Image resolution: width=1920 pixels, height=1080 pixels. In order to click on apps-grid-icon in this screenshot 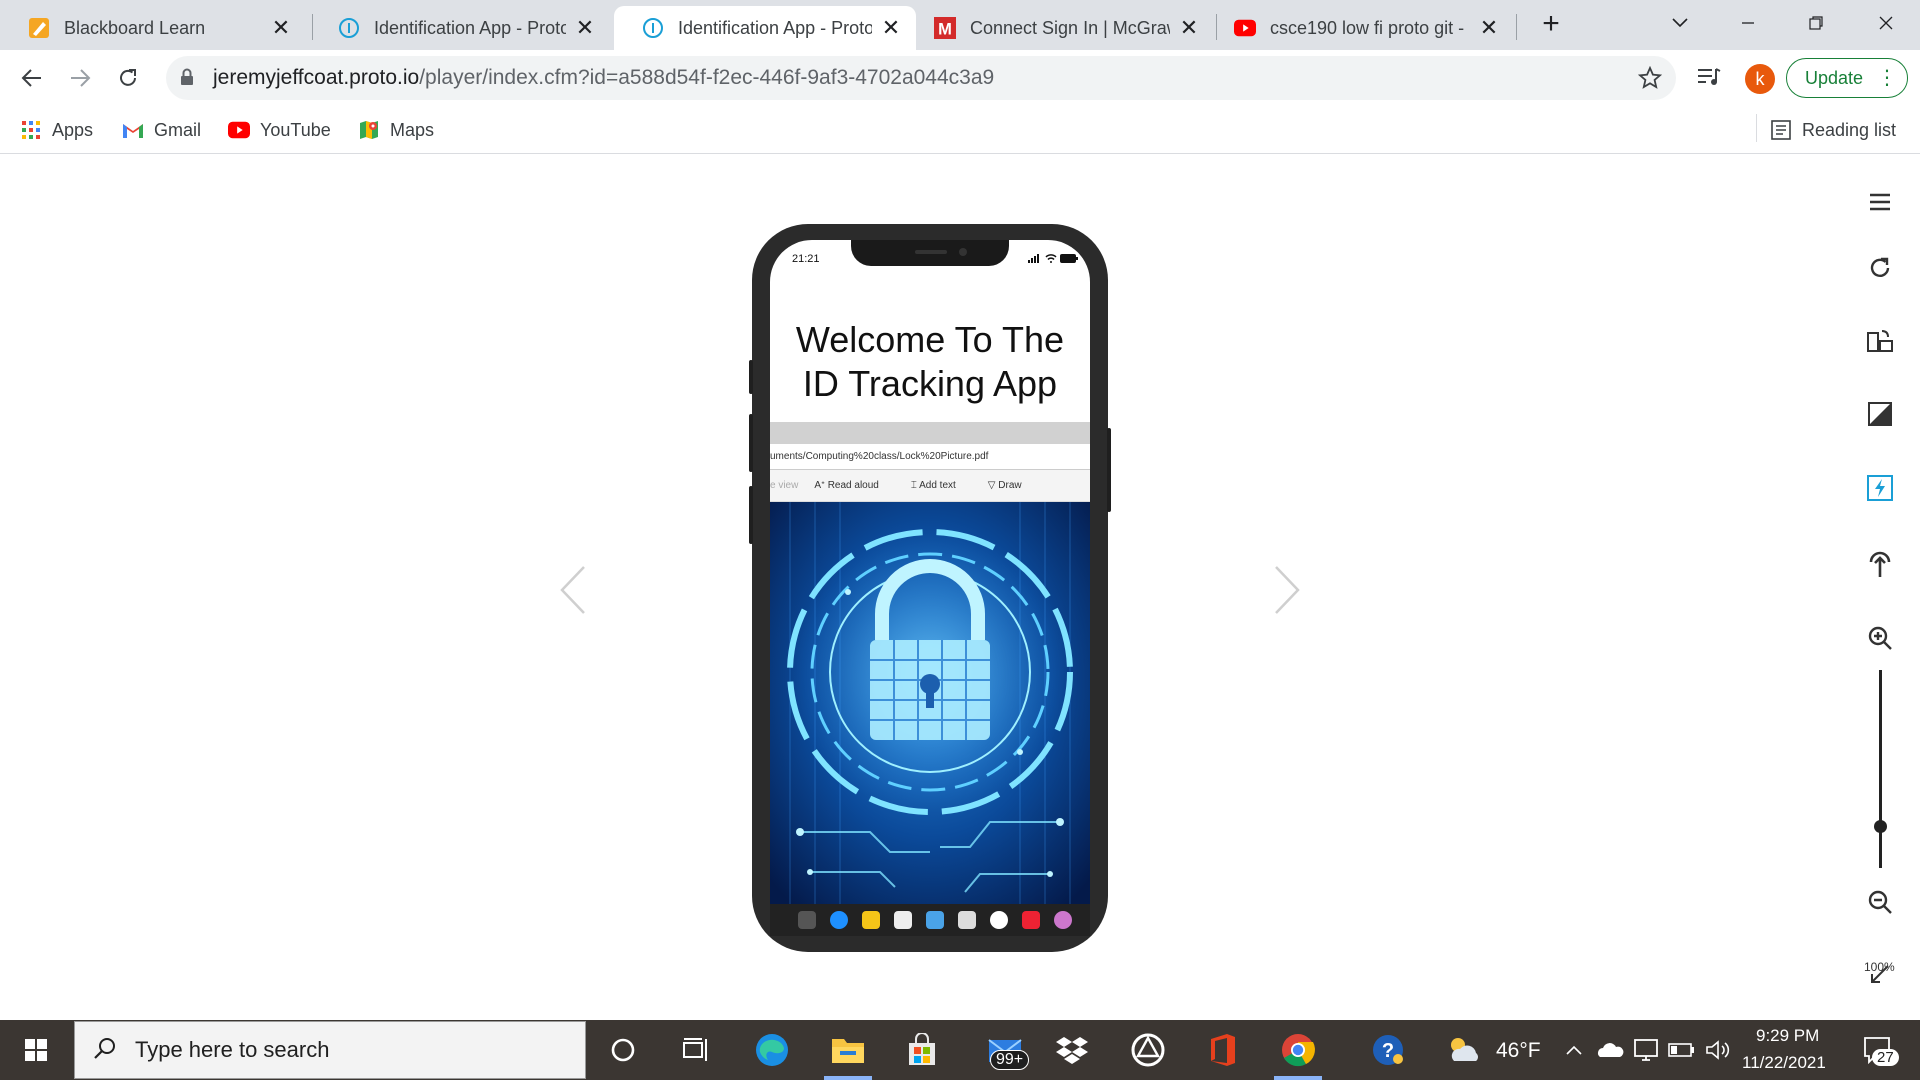, I will do `click(31, 130)`.